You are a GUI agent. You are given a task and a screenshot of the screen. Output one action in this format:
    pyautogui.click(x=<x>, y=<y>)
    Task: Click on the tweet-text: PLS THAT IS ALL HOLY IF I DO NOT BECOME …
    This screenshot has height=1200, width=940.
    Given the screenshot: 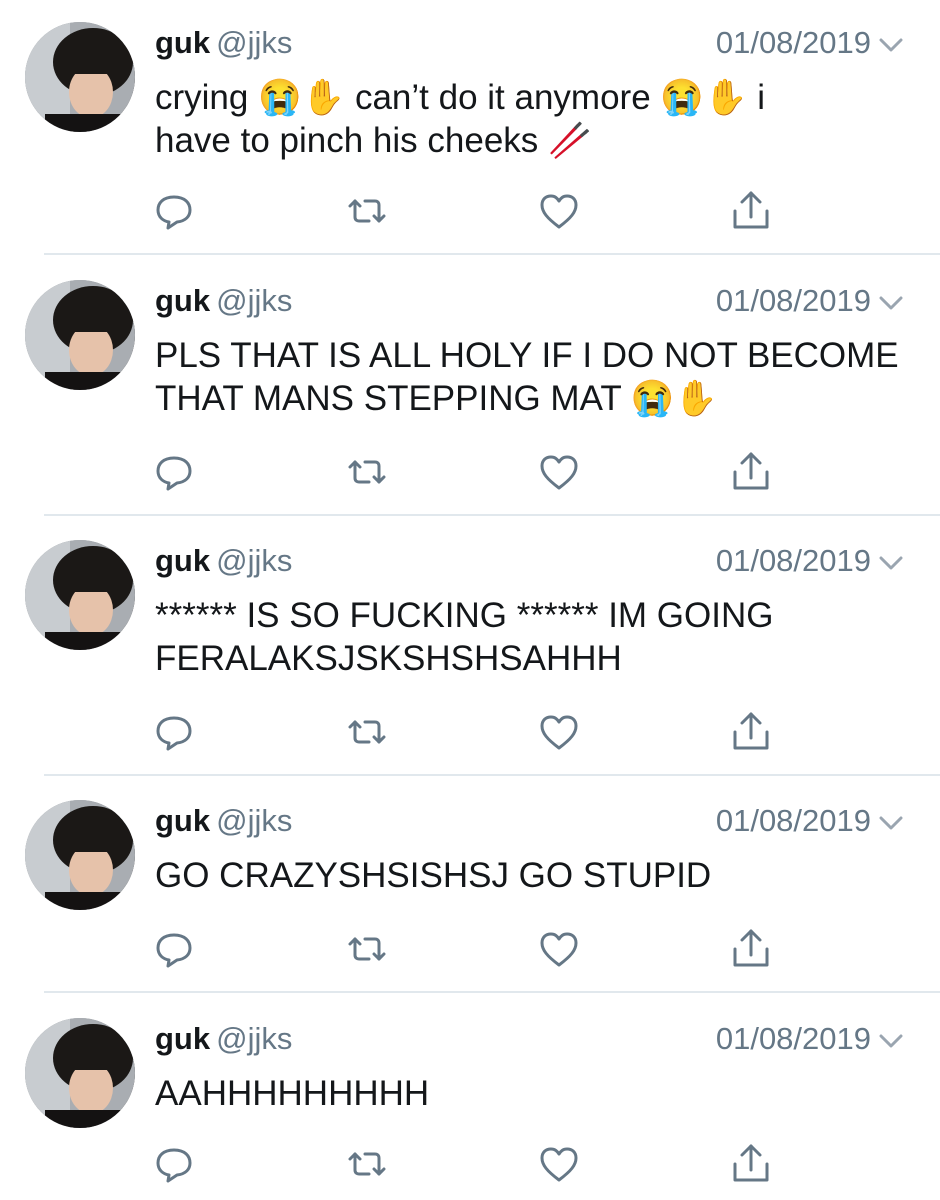 What is the action you would take?
    pyautogui.click(x=527, y=377)
    